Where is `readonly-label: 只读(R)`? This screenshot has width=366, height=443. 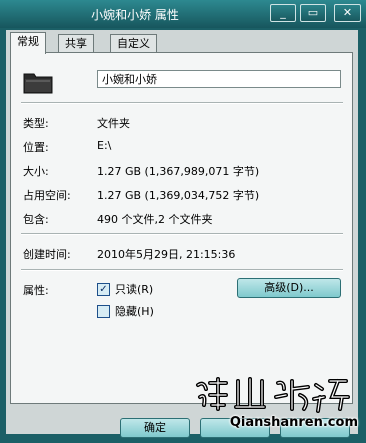
readonly-label: 只读(R) is located at coordinates (134, 289).